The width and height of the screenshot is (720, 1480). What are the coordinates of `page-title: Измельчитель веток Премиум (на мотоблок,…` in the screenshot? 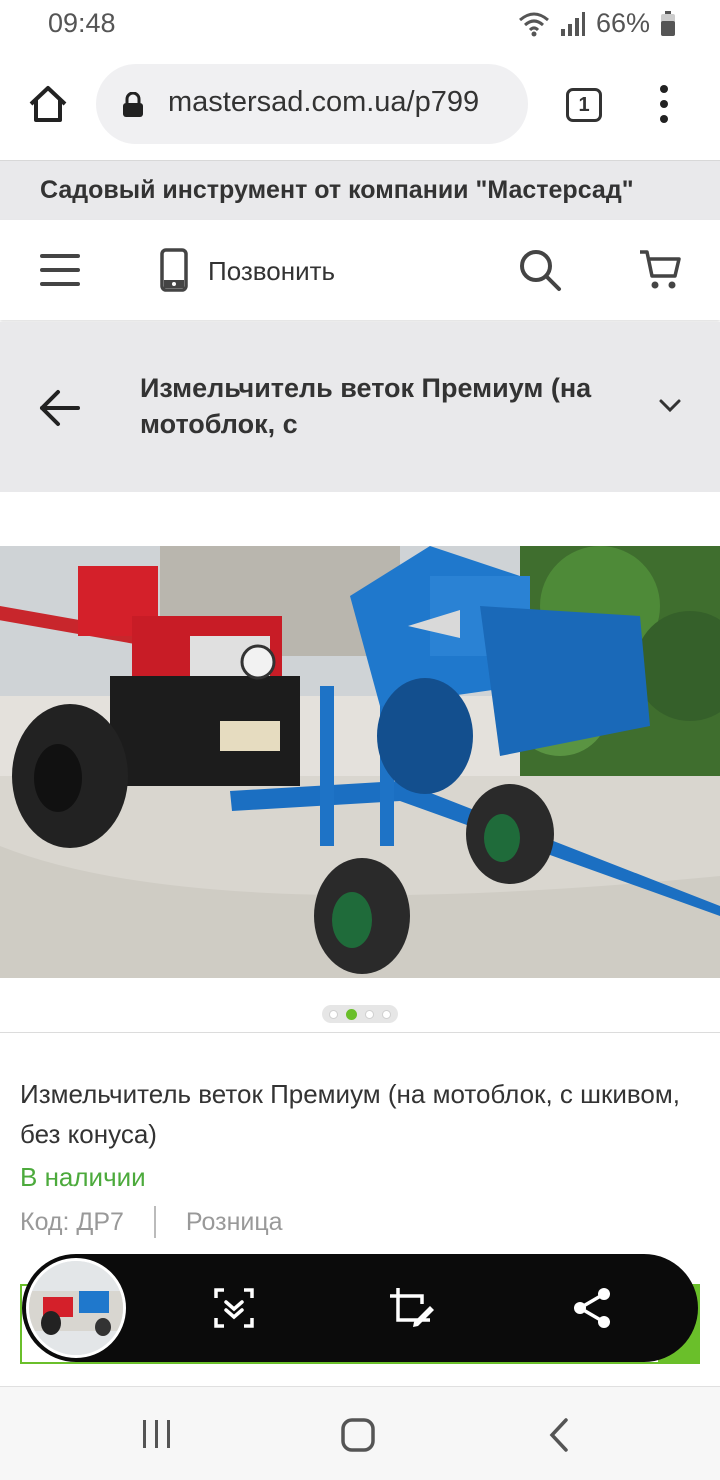 It's located at (366, 406).